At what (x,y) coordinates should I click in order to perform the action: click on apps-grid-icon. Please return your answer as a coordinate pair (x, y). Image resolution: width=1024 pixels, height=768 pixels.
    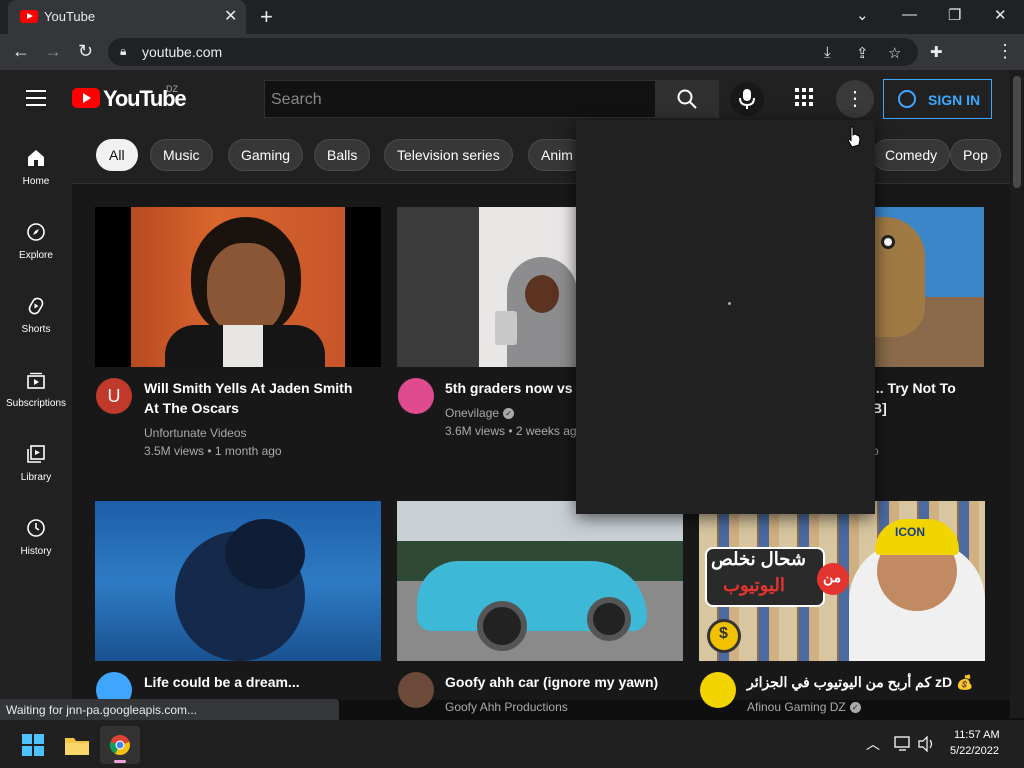
    Looking at the image, I should click on (804, 99).